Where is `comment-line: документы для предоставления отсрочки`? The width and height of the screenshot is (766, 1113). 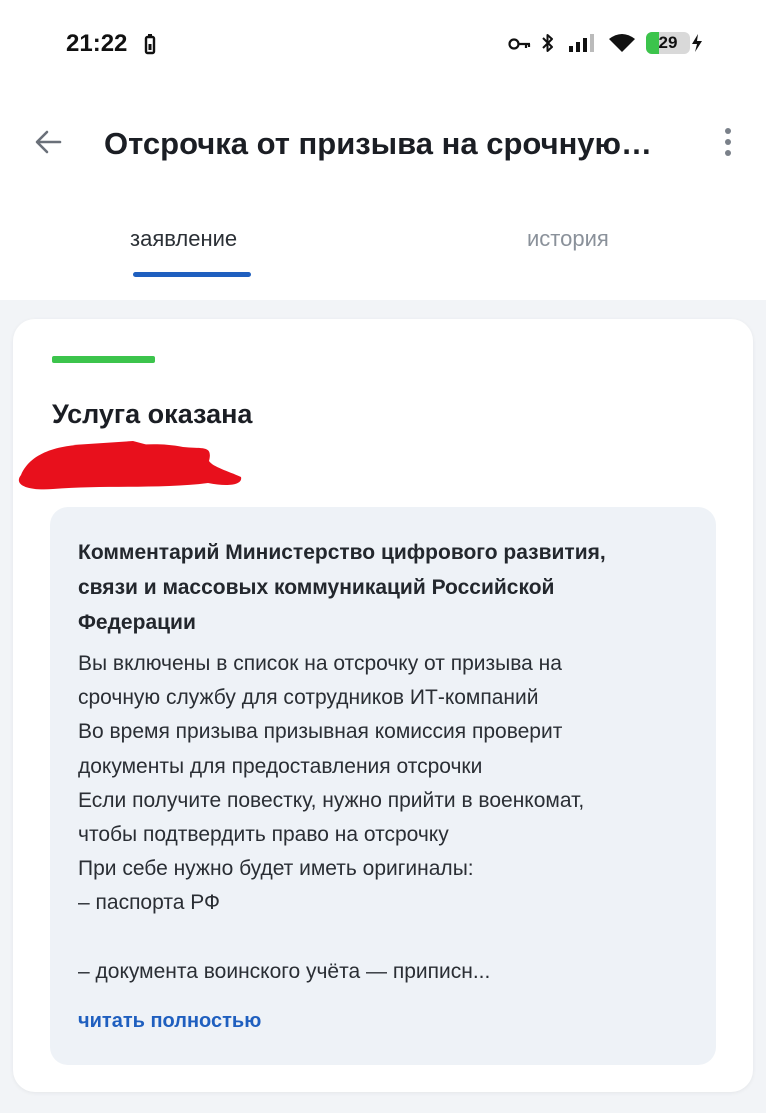
comment-line: документы для предоставления отсрочки is located at coordinates (280, 766).